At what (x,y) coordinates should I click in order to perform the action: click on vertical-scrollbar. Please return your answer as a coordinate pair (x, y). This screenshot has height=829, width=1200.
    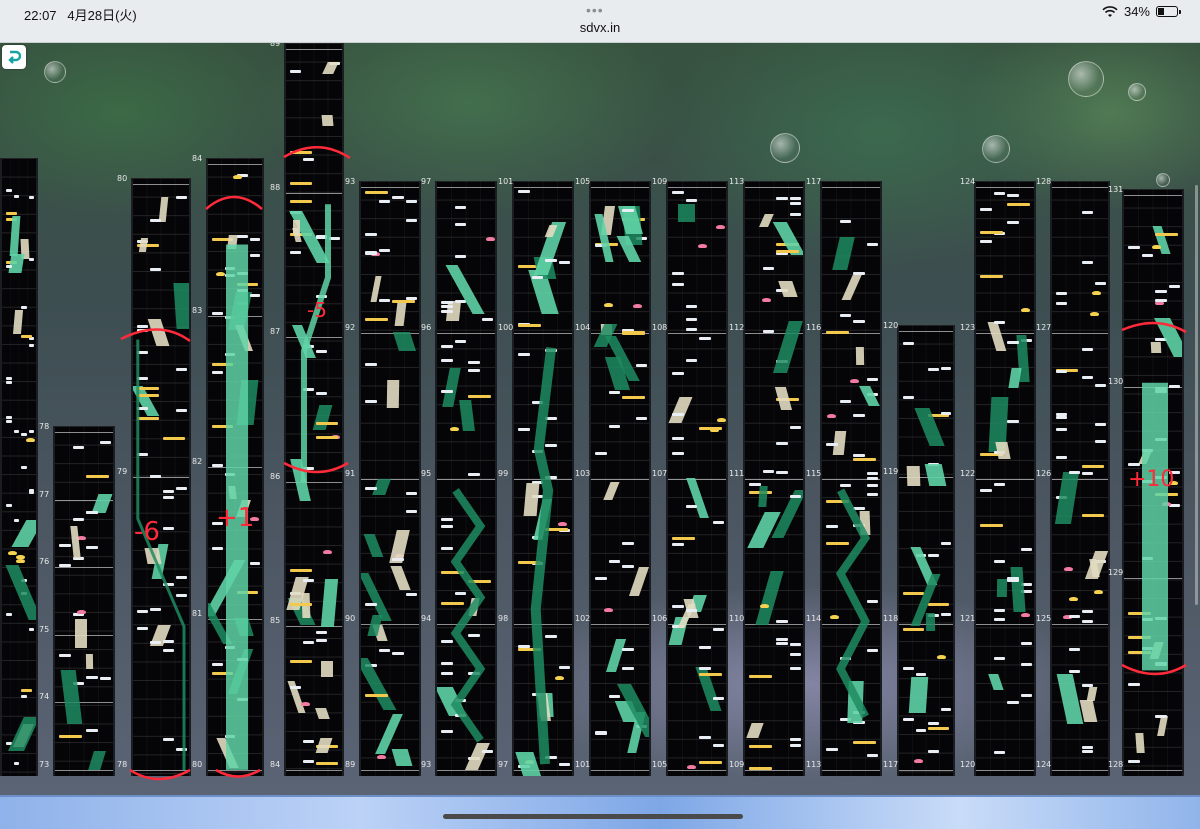
    Looking at the image, I should click on (1196, 395).